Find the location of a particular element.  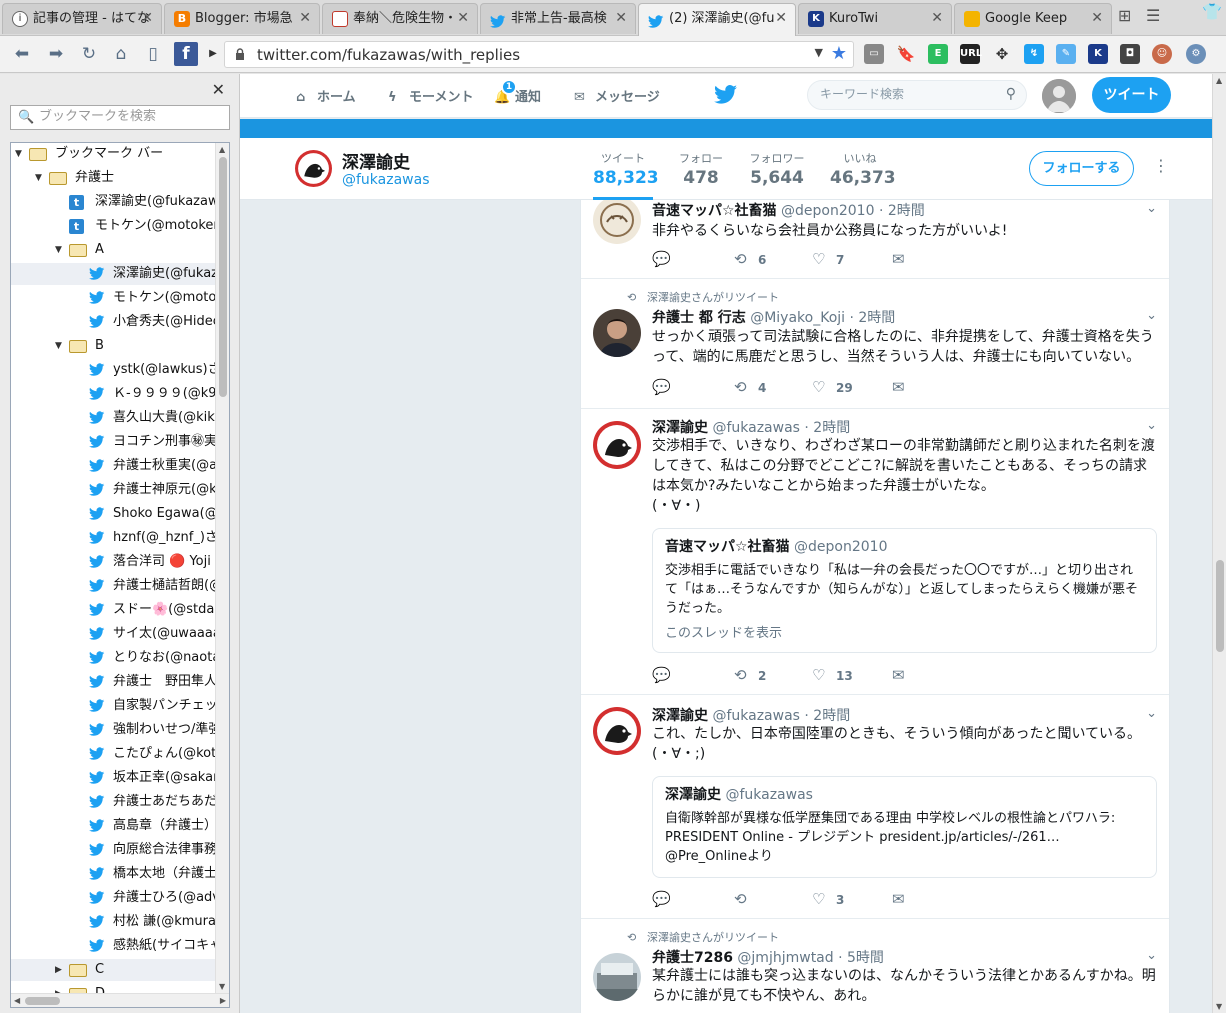

show-thread-link: このスレッドを表示 is located at coordinates (904, 634).